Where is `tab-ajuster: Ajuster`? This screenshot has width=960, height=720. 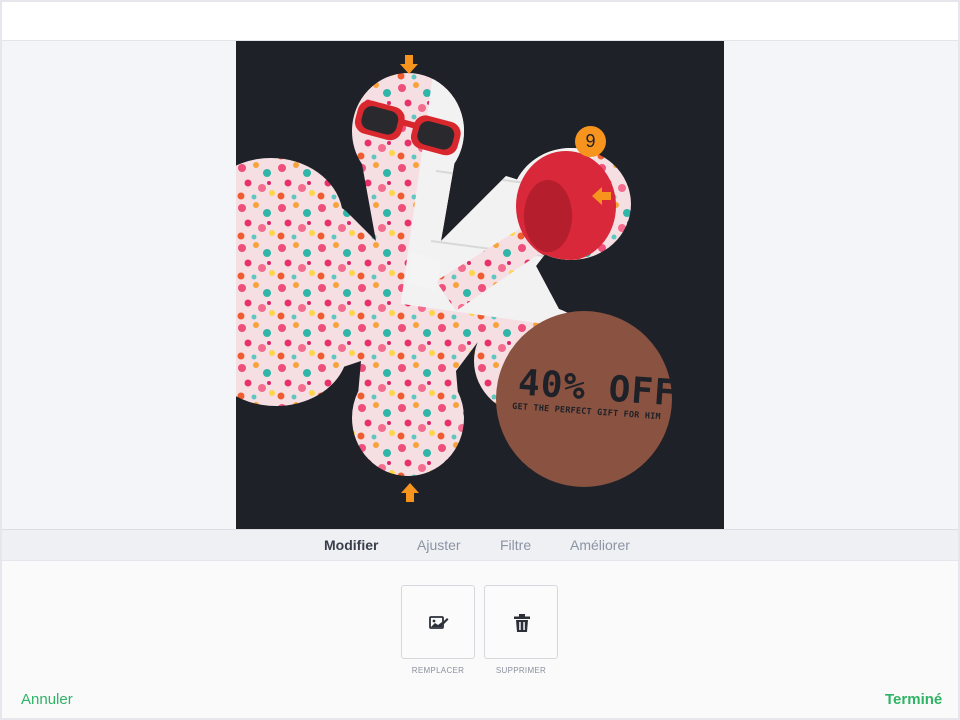
tab-ajuster: Ajuster is located at coordinates (439, 545).